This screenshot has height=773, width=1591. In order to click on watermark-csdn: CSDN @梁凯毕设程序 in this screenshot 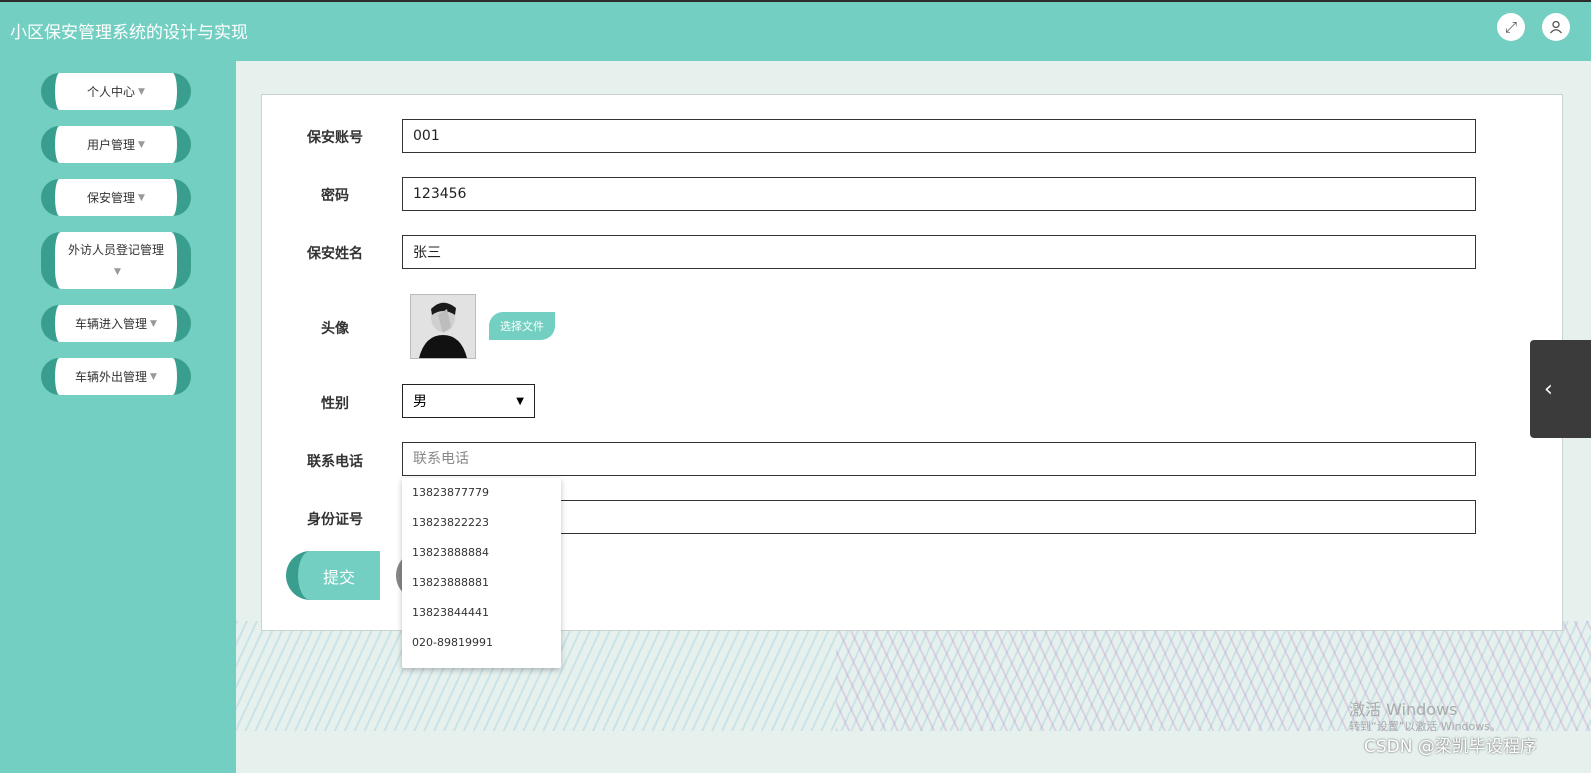, I will do `click(1450, 747)`.